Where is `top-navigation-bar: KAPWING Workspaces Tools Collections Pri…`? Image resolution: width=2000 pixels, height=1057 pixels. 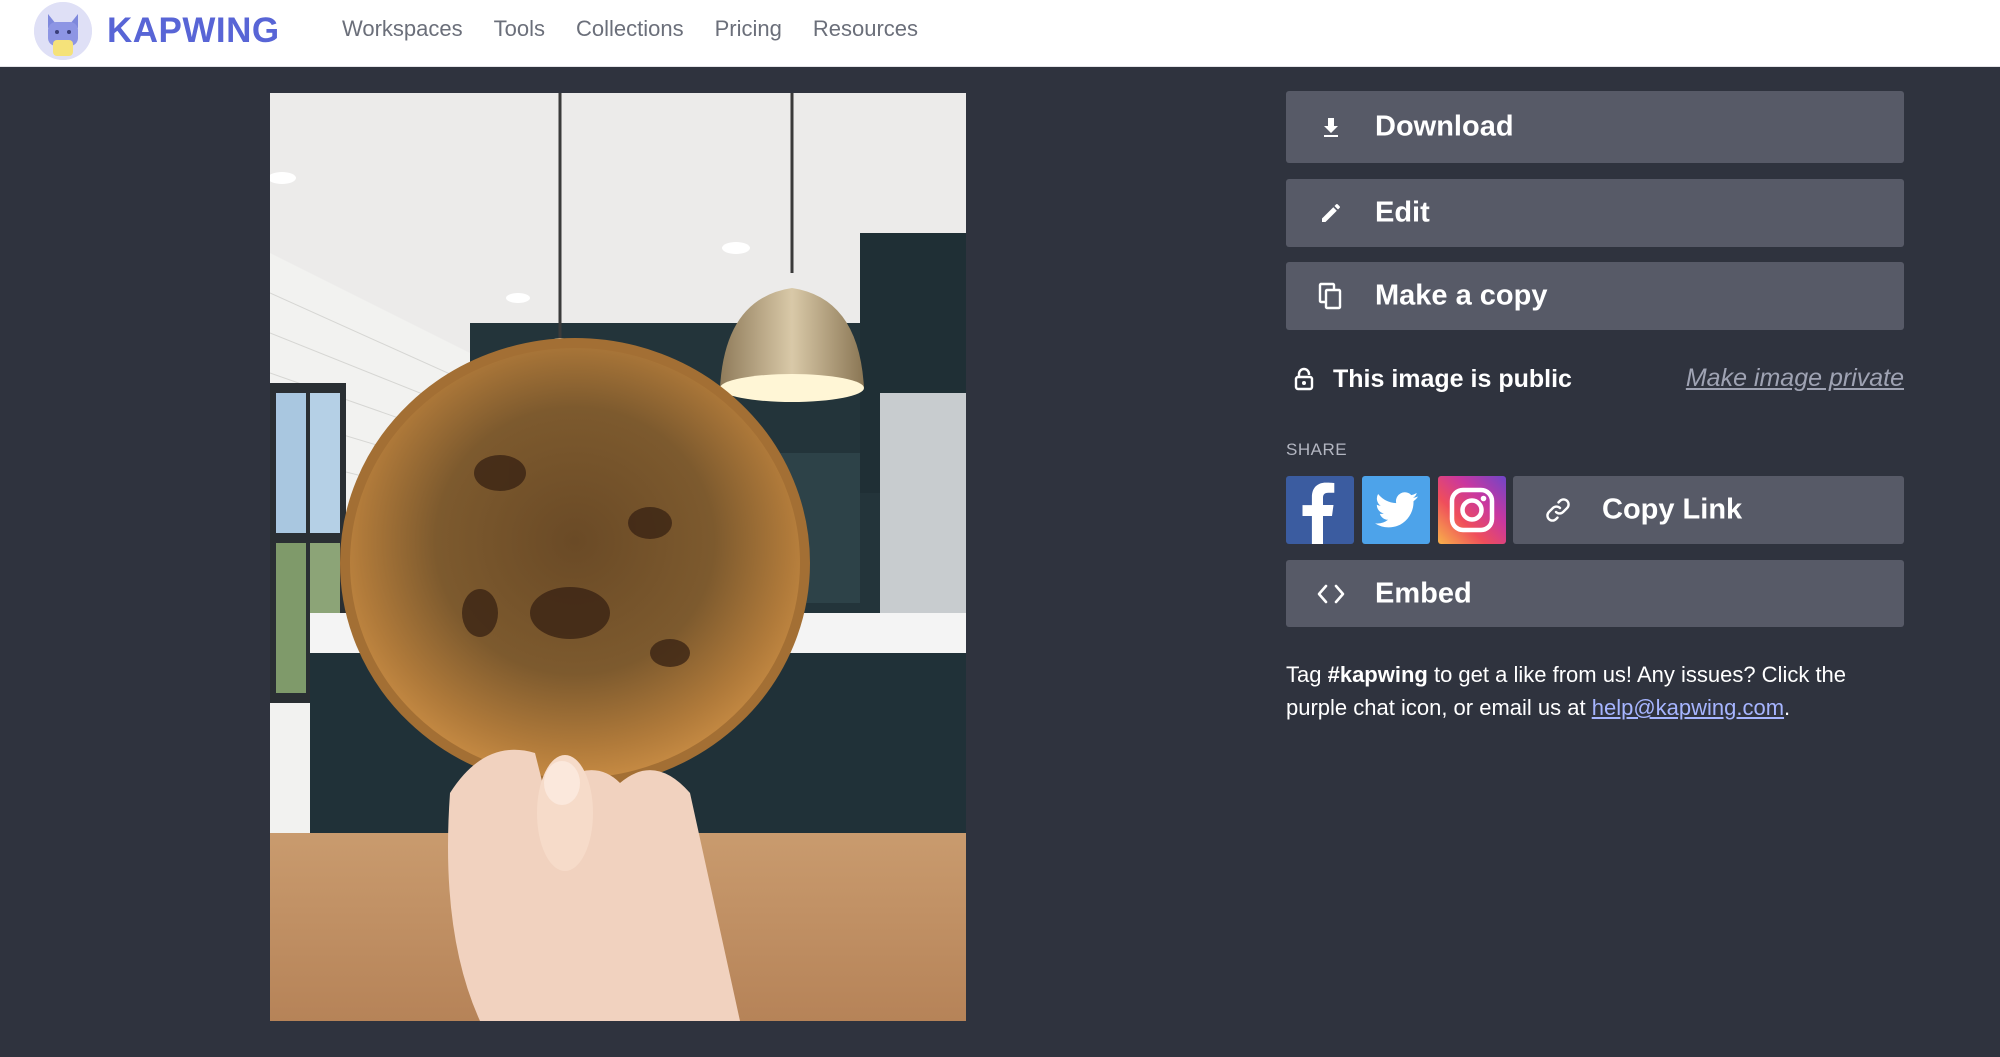
top-navigation-bar: KAPWING Workspaces Tools Collections Pri… is located at coordinates (1000, 33).